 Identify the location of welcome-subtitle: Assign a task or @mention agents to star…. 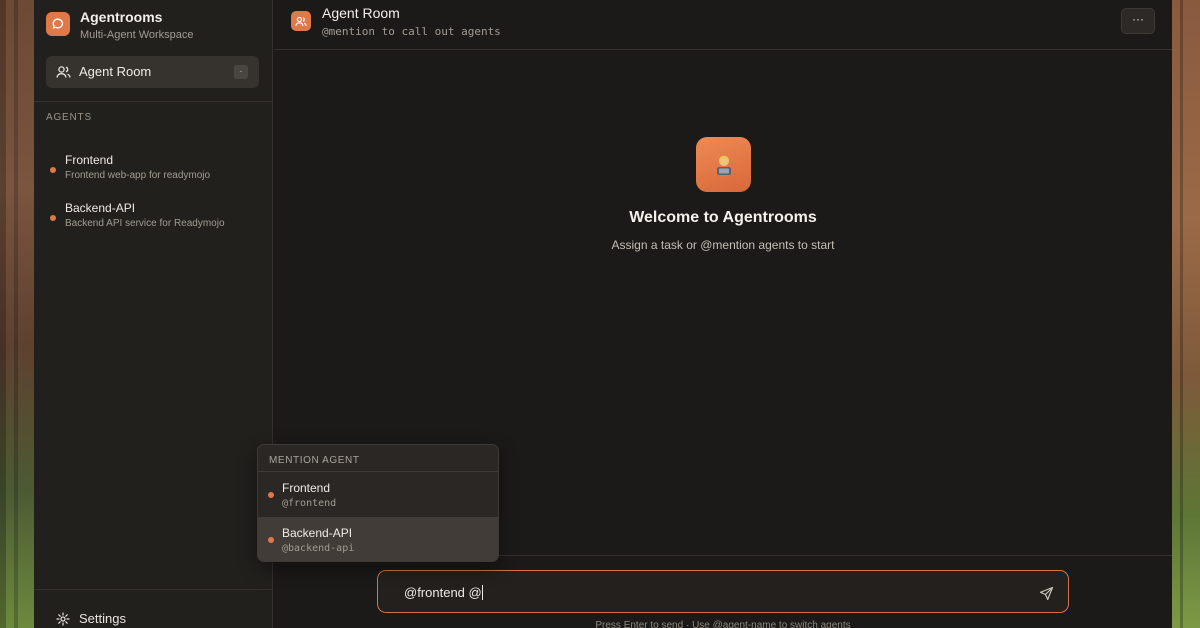
(723, 245).